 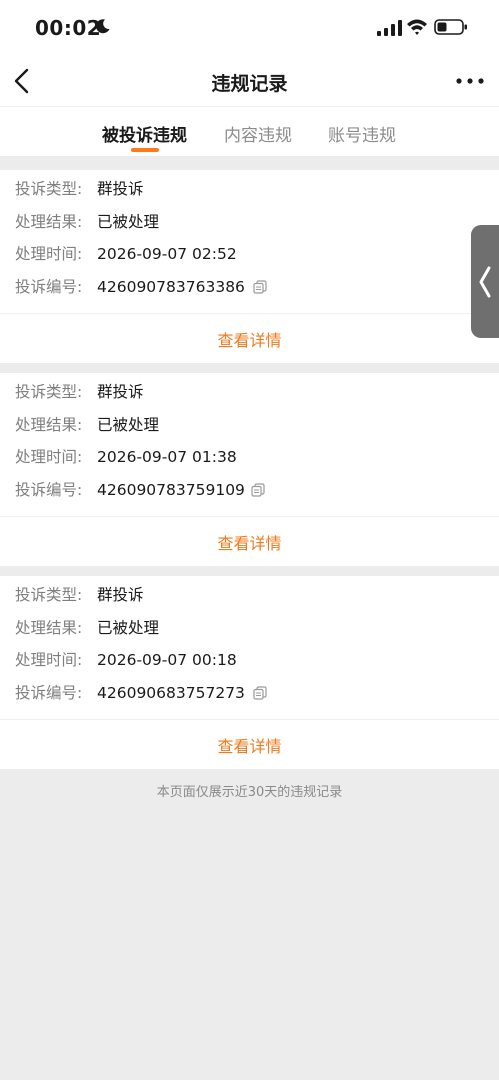 I want to click on cellular-signal-icon, so click(x=389, y=28).